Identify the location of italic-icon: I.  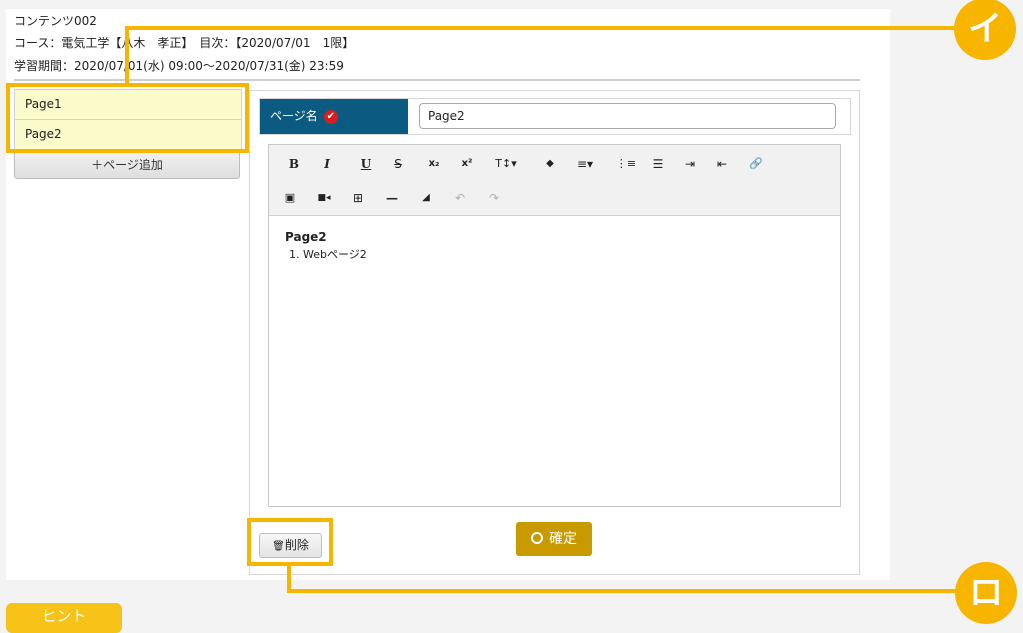
(327, 164).